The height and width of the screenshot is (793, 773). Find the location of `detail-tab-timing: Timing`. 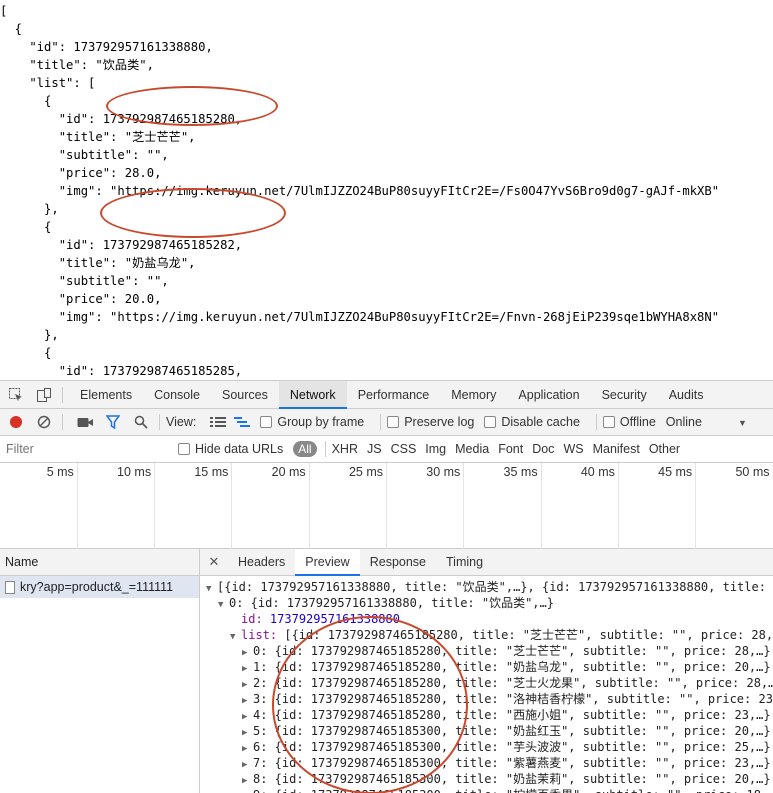

detail-tab-timing: Timing is located at coordinates (464, 562).